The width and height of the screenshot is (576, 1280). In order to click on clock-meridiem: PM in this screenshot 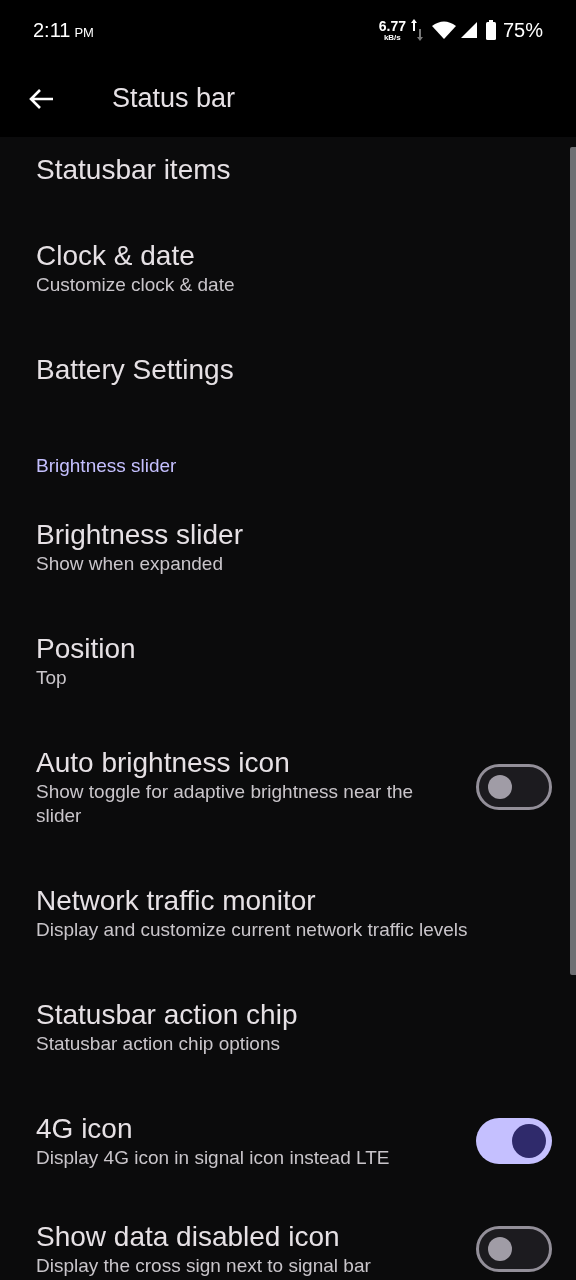, I will do `click(84, 33)`.